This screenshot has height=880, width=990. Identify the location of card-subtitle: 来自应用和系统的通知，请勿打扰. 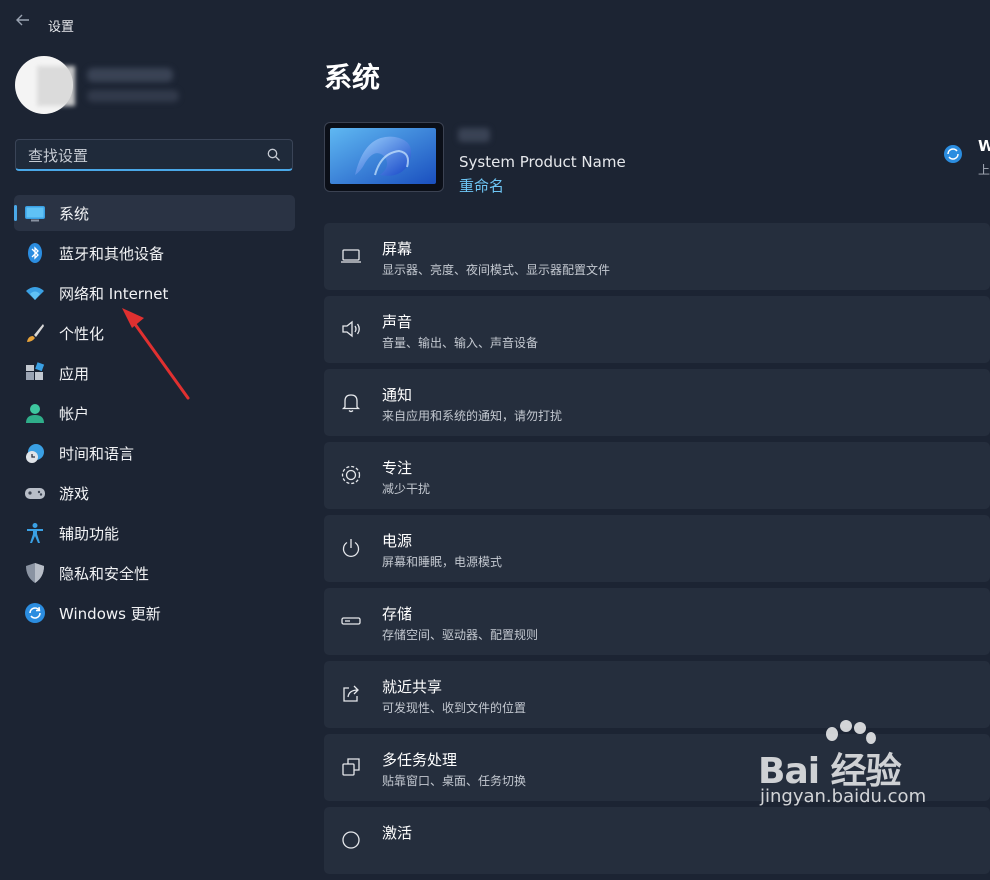
(472, 416).